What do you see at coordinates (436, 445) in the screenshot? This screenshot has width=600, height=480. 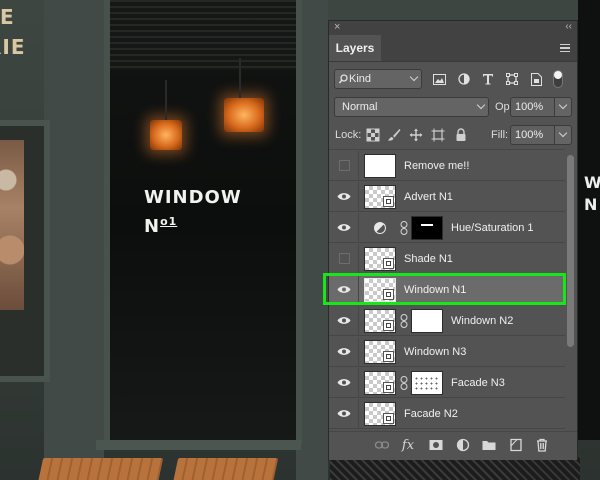 I see `add-mask-icon` at bounding box center [436, 445].